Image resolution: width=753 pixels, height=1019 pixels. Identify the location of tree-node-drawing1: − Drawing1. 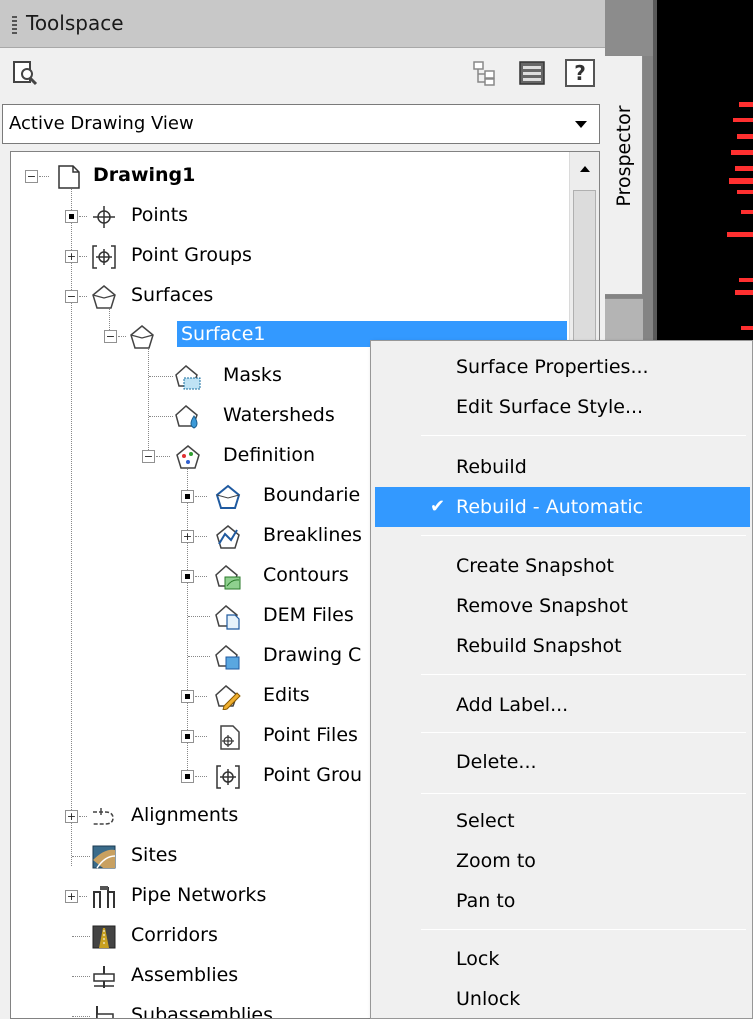
(291, 176).